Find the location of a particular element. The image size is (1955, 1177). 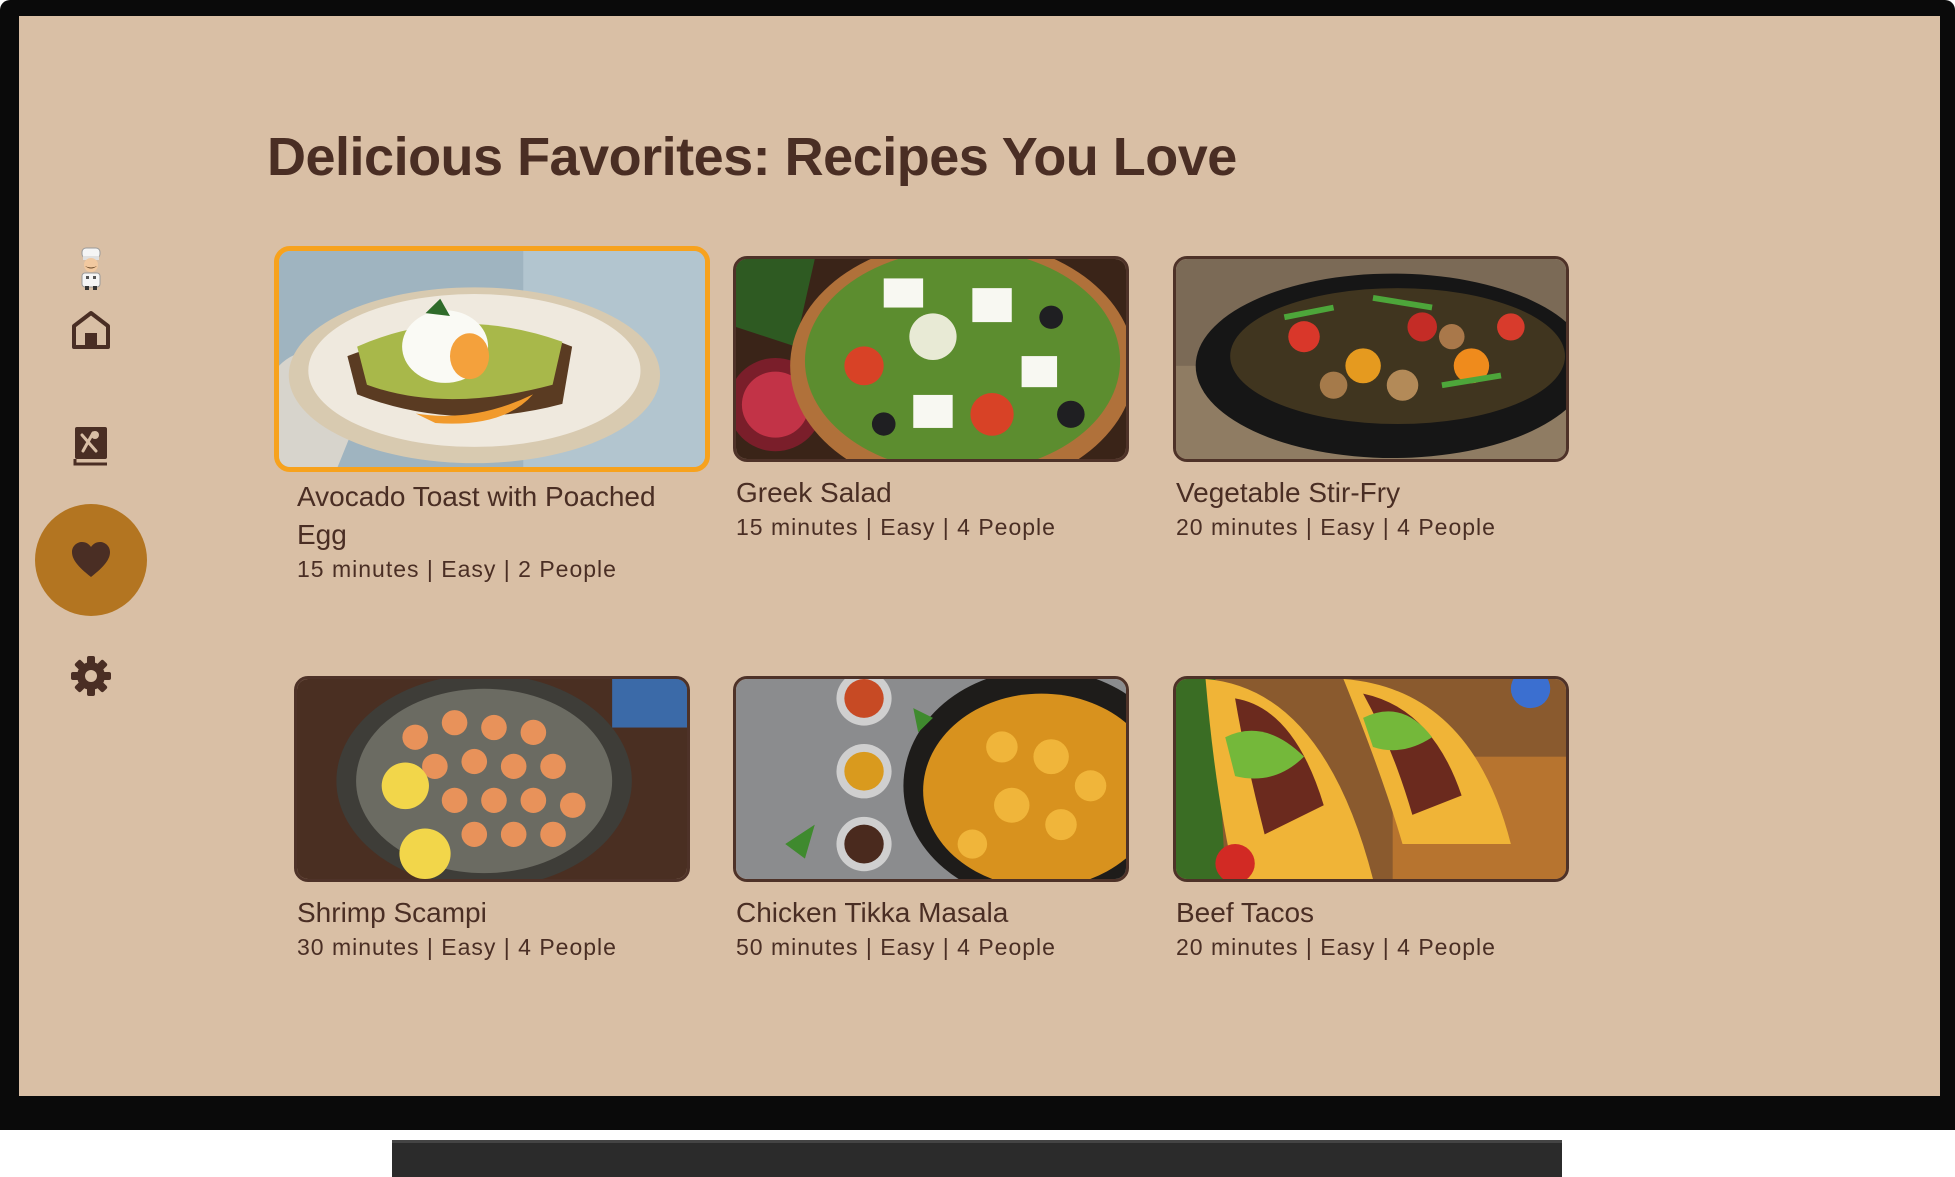

gear-icon is located at coordinates (91, 676).